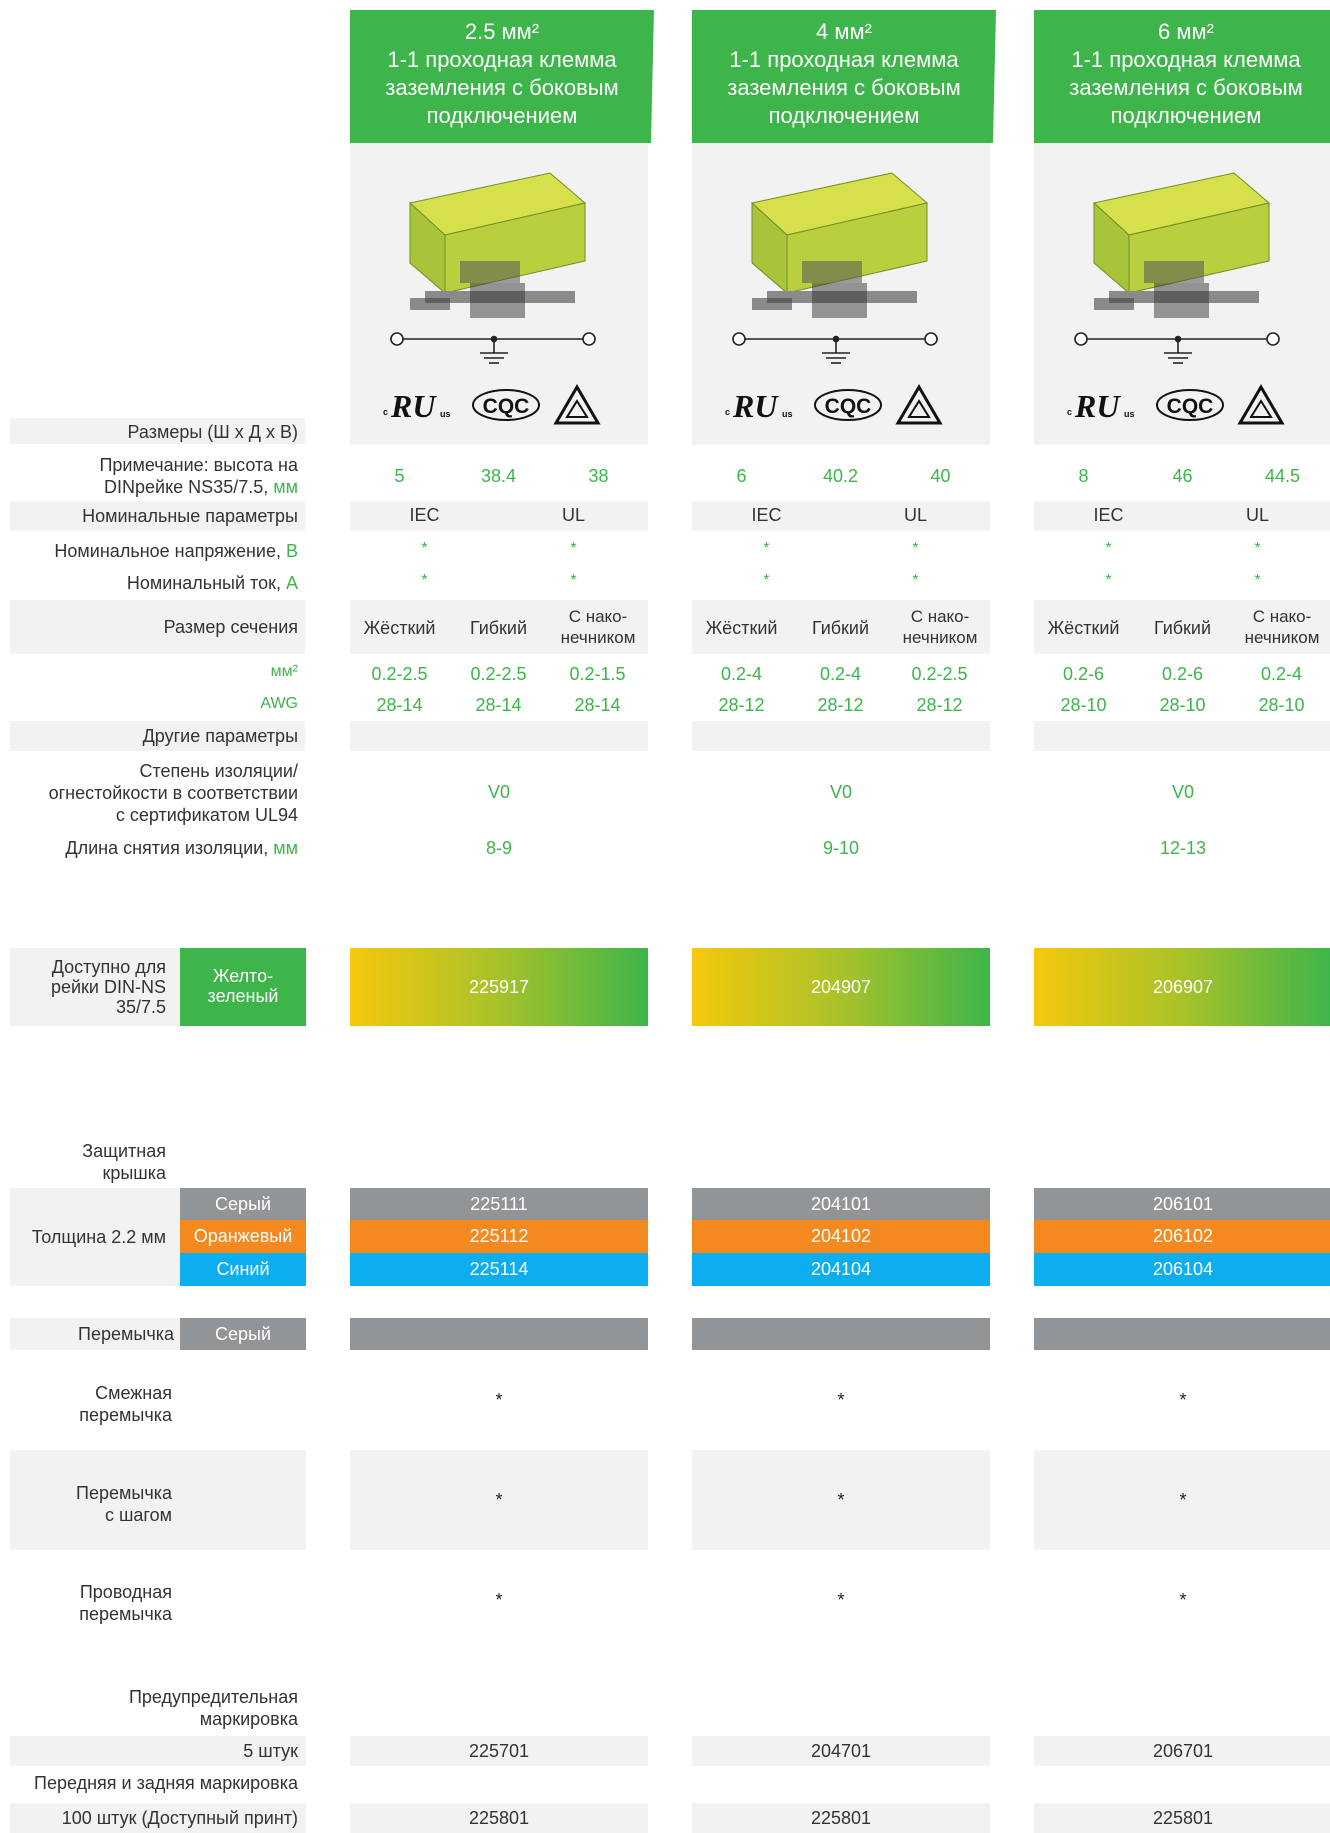 This screenshot has width=1330, height=1833. I want to click on din-code-bar: 225917, so click(499, 987).